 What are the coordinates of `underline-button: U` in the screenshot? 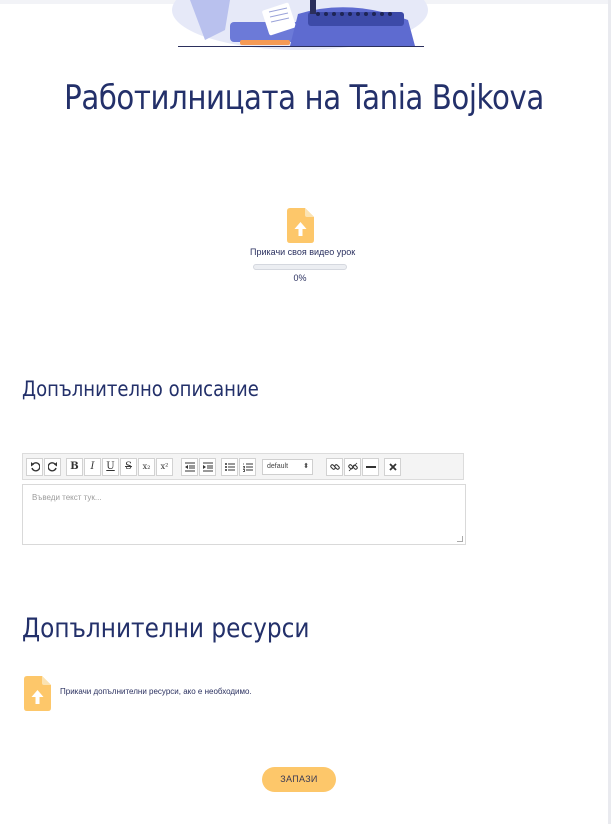 It's located at (110, 467).